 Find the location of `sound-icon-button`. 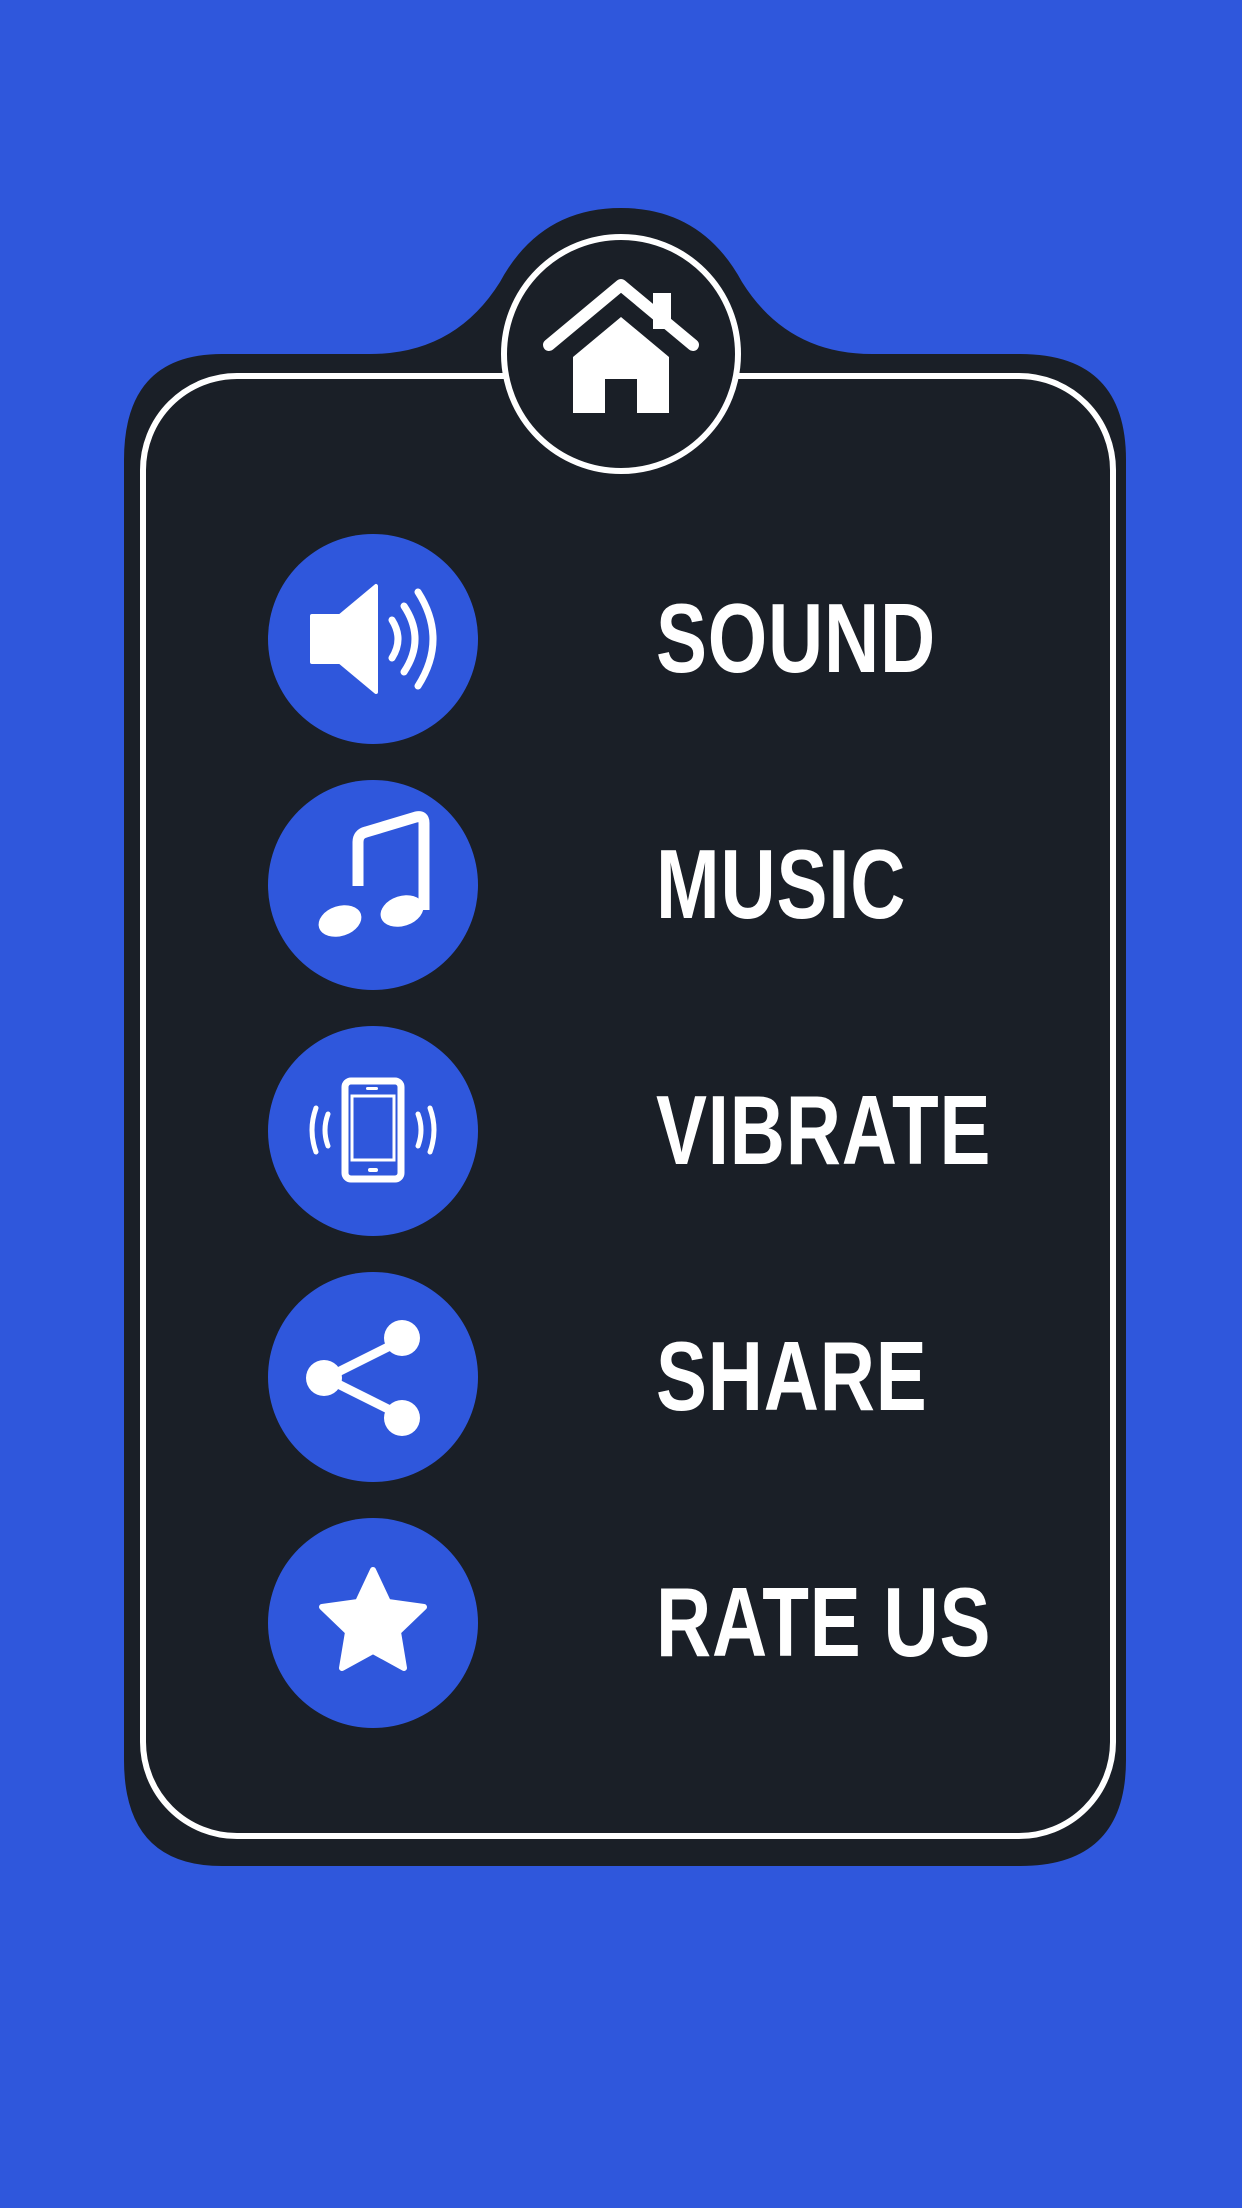

sound-icon-button is located at coordinates (373, 639).